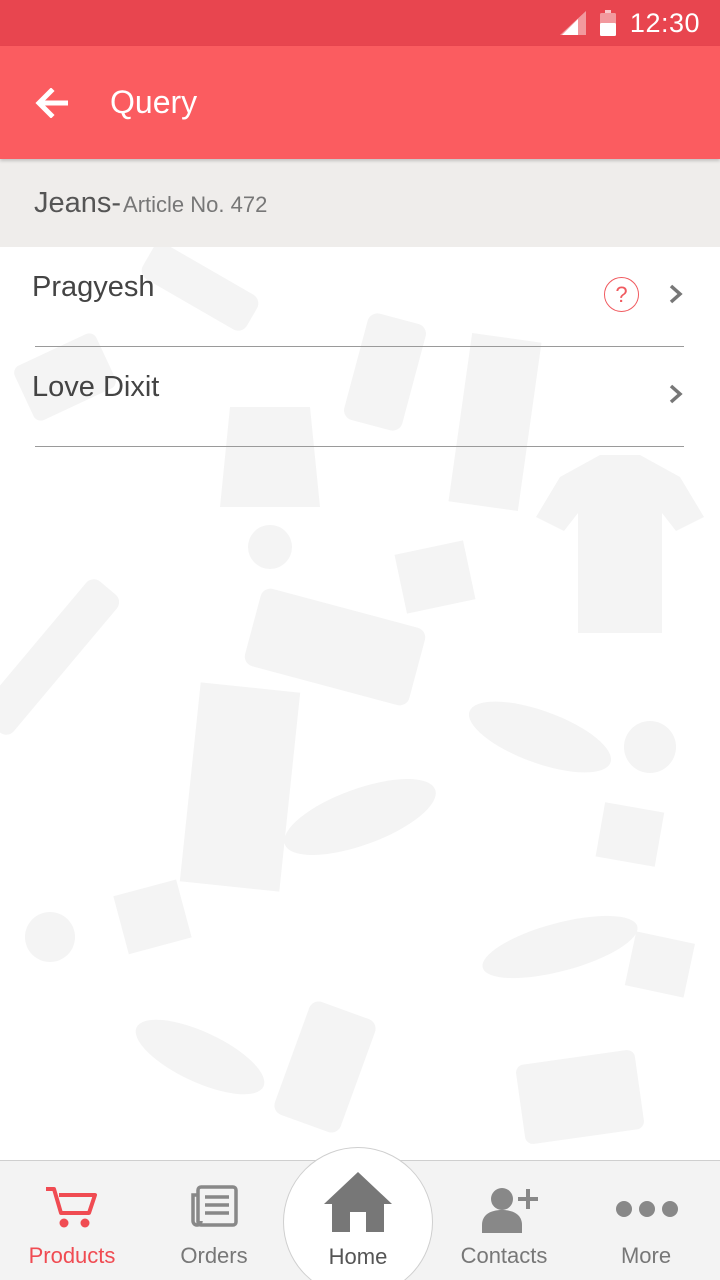 This screenshot has height=1280, width=720. Describe the element at coordinates (71, 1207) in the screenshot. I see `cart-icon` at that location.